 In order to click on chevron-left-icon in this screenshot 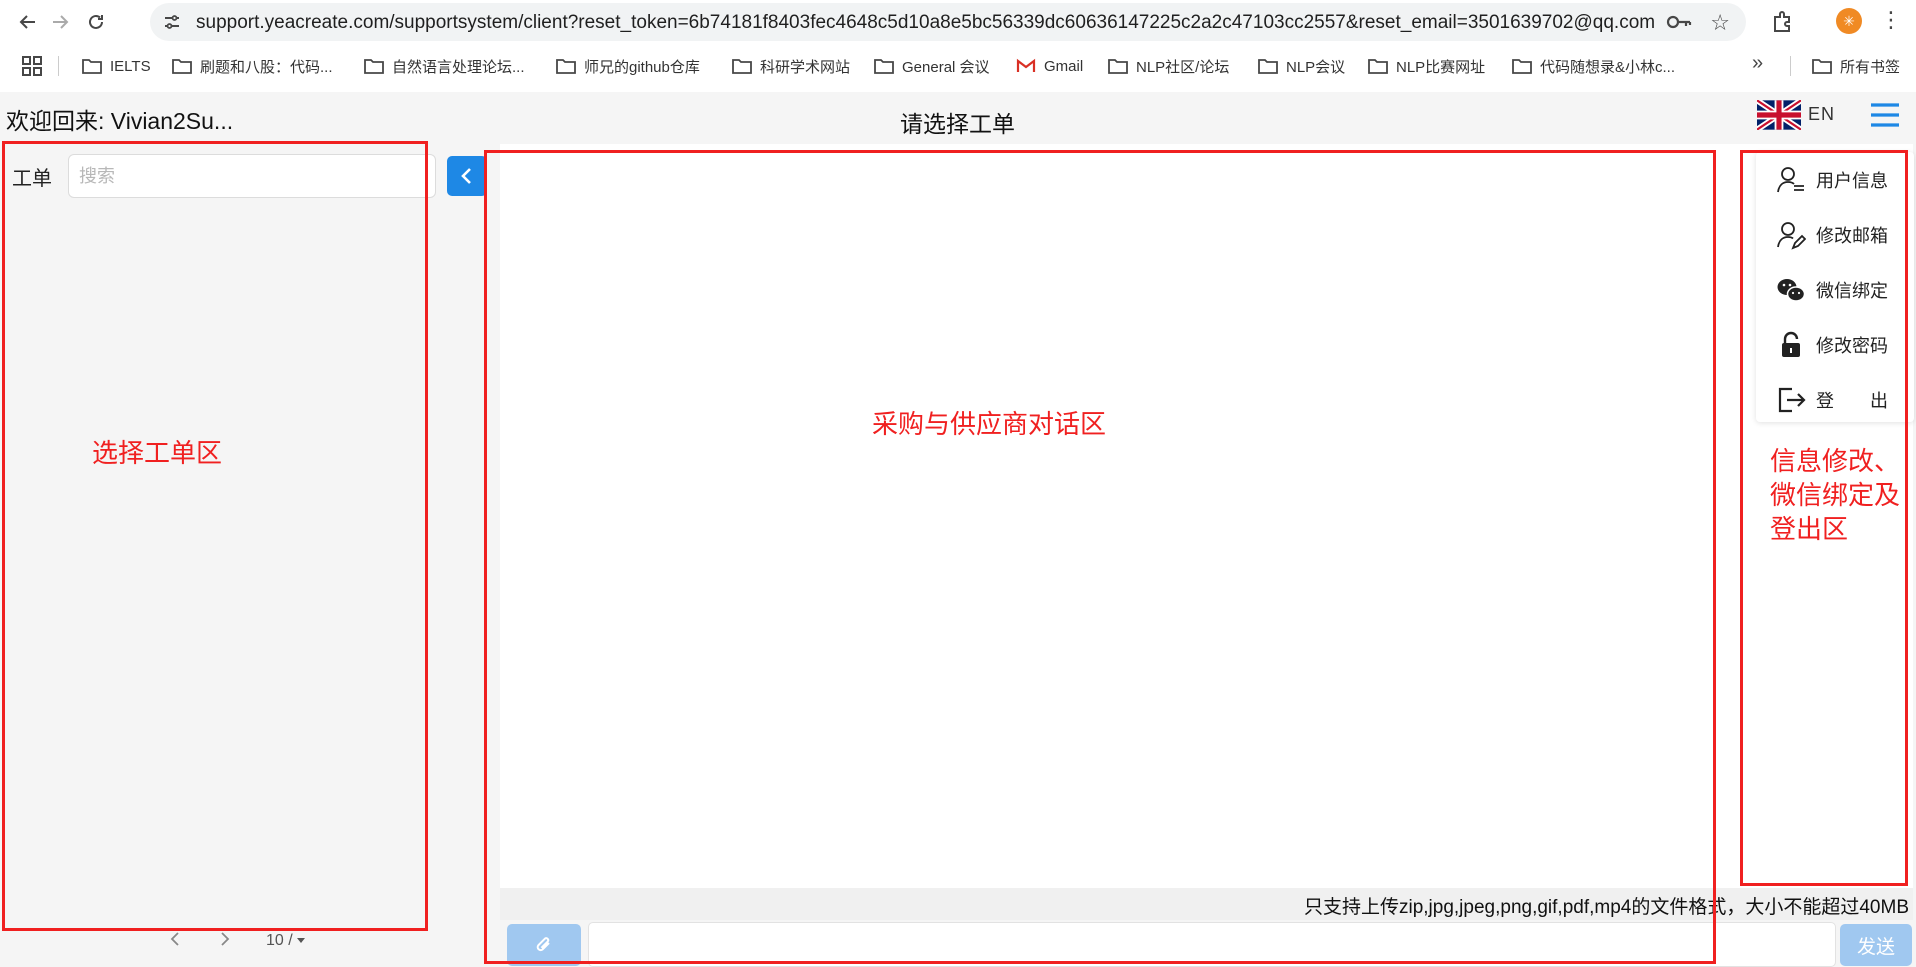, I will do `click(466, 176)`.